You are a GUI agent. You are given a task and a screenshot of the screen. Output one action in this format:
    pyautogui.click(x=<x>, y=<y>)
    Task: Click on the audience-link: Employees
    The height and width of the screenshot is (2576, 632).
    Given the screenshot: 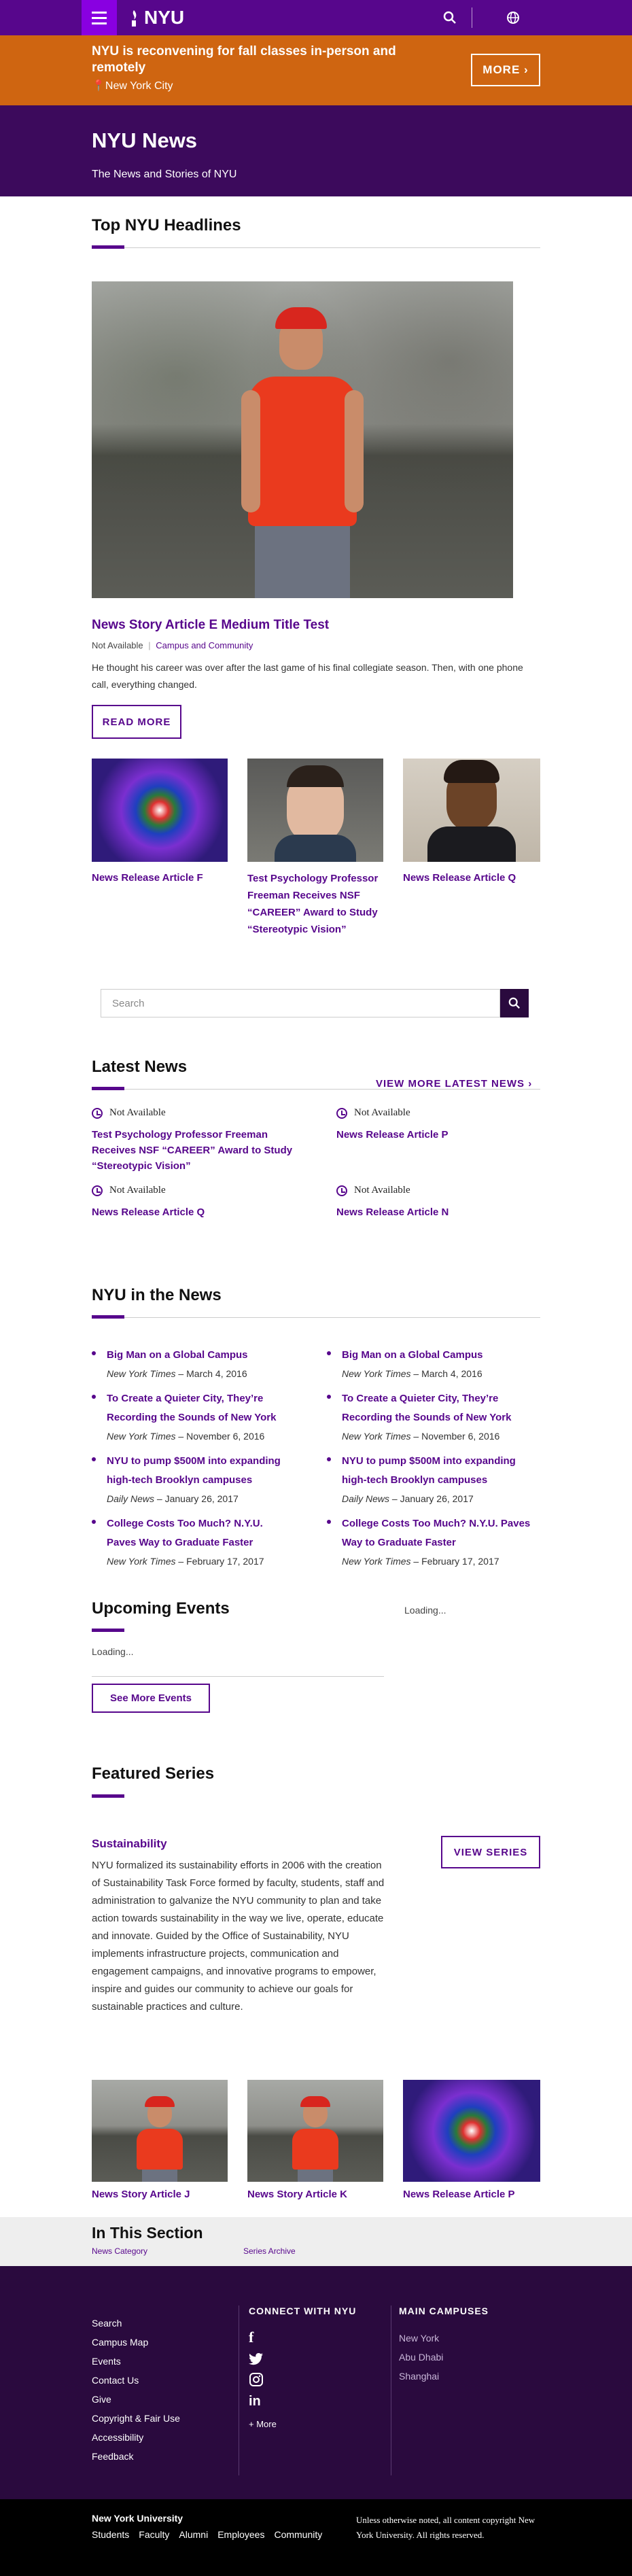 What is the action you would take?
    pyautogui.click(x=240, y=2534)
    